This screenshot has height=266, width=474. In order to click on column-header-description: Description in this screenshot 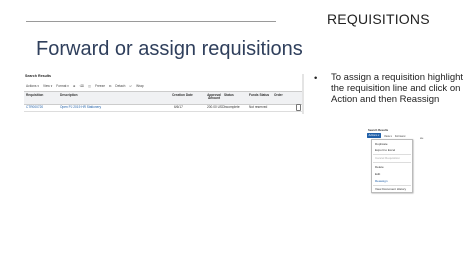, I will do `click(69, 95)`.